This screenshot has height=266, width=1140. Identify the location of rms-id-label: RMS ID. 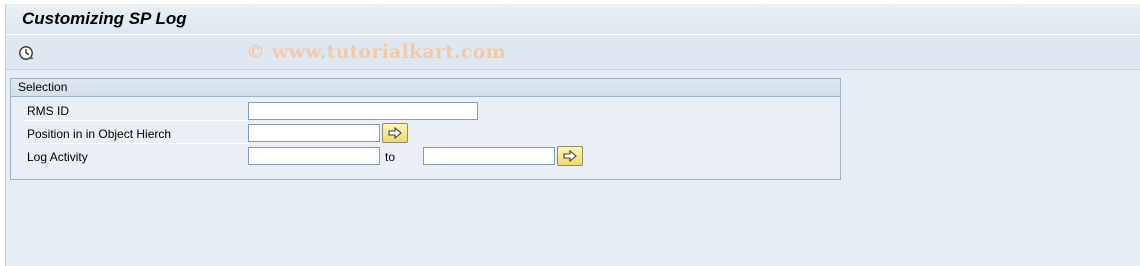
(48, 111).